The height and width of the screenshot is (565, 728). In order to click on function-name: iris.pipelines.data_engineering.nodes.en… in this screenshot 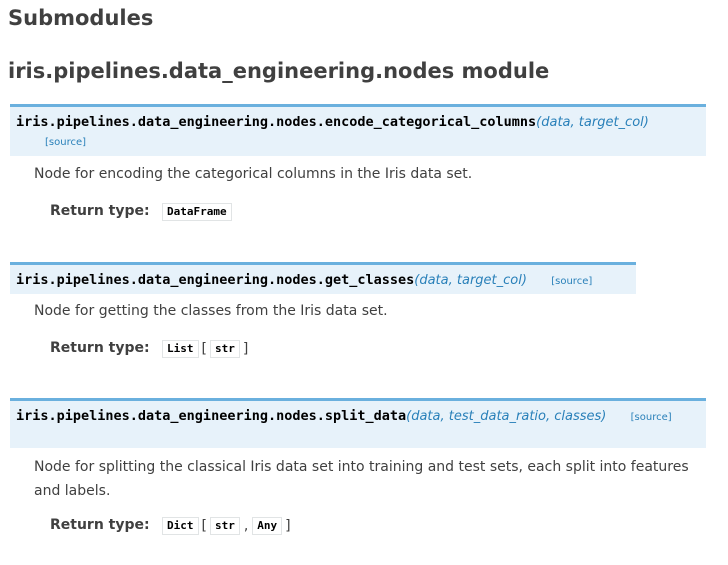, I will do `click(276, 122)`.